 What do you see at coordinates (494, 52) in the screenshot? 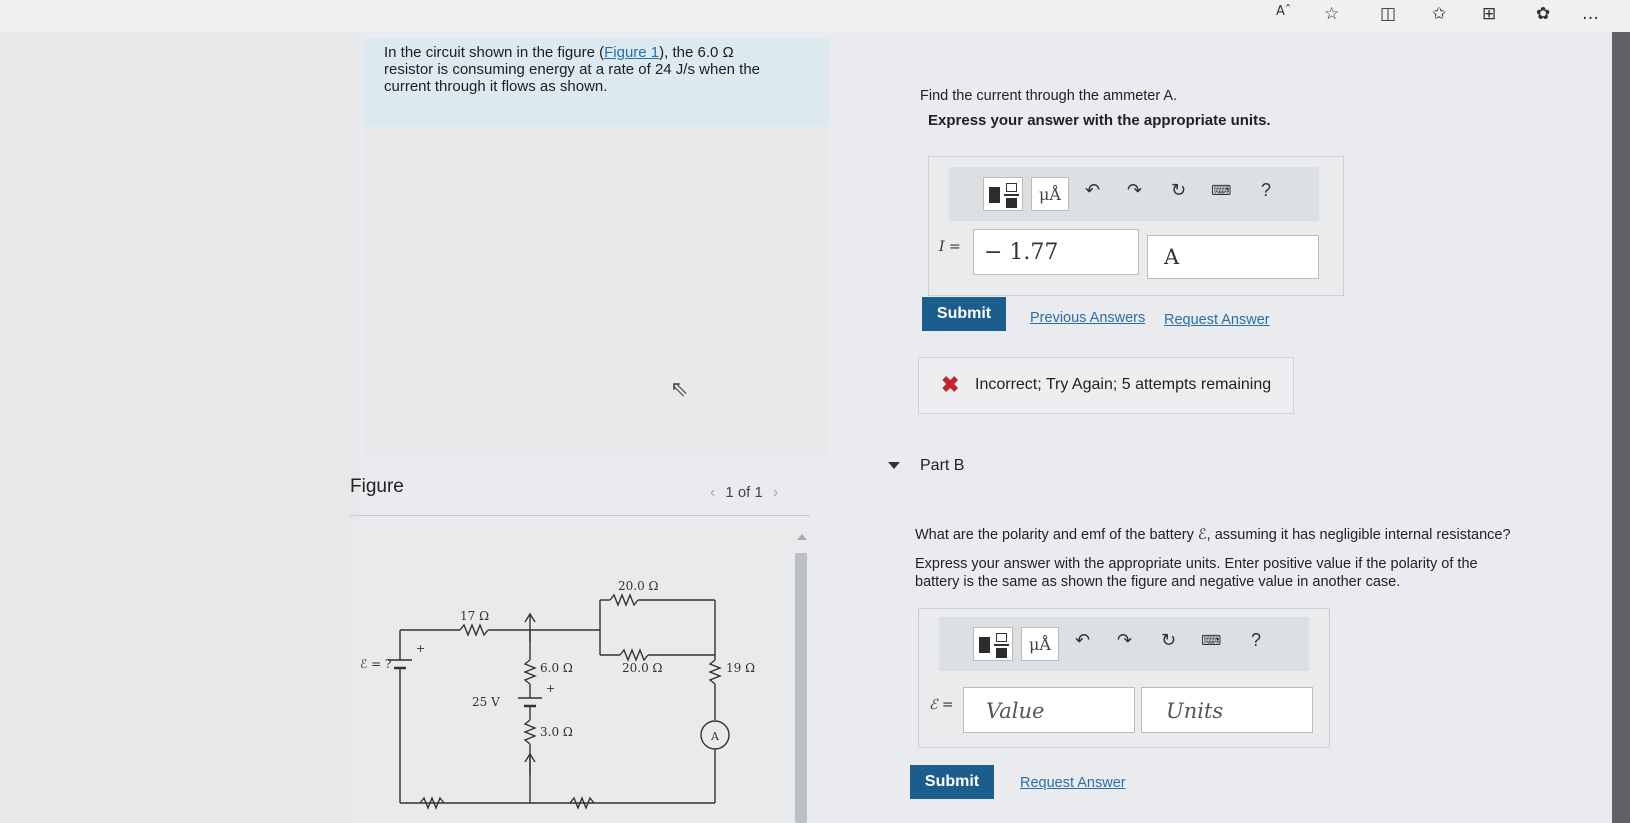
I see `problem-line1-pre: In the circuit shown in the figure (` at bounding box center [494, 52].